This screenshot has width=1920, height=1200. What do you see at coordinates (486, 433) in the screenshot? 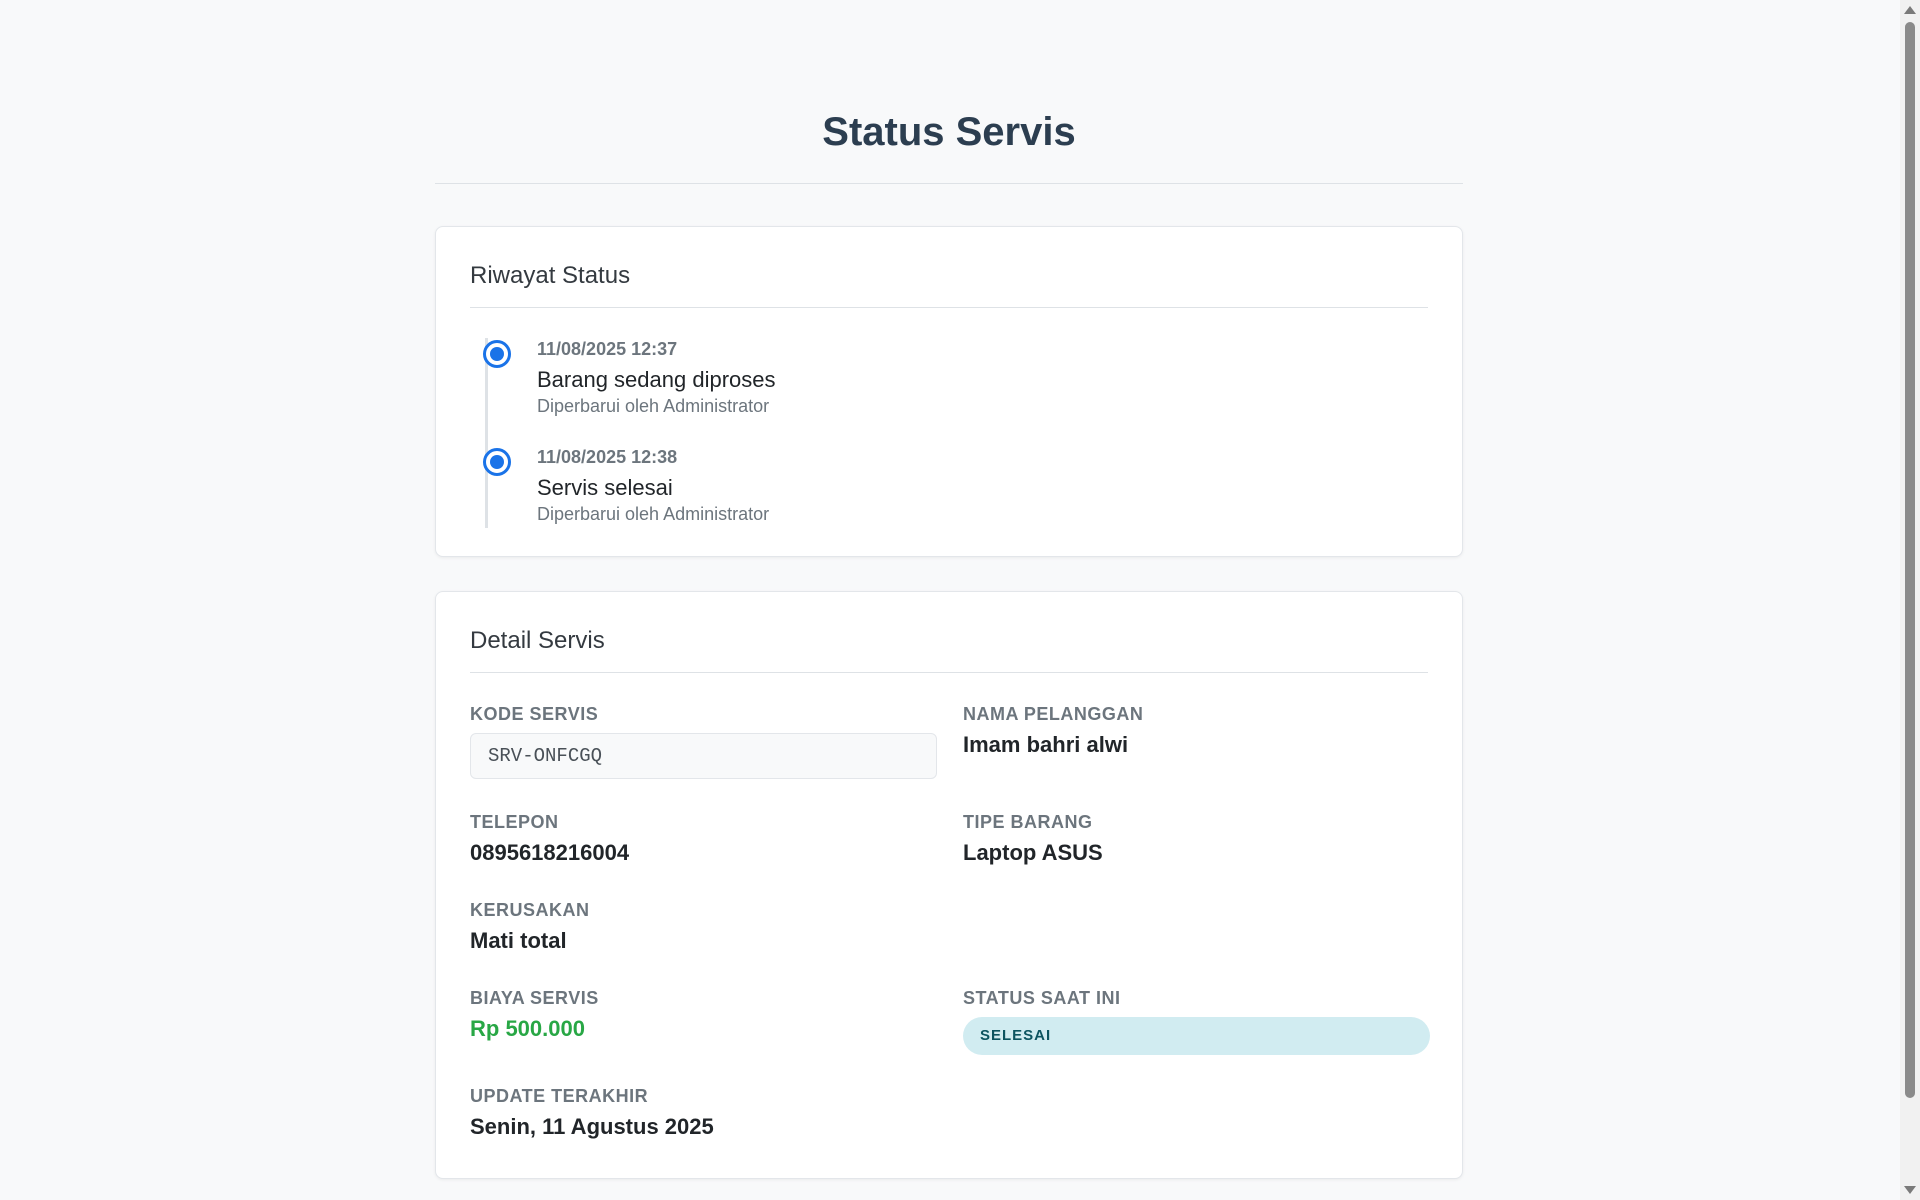
I see `timeline-line` at bounding box center [486, 433].